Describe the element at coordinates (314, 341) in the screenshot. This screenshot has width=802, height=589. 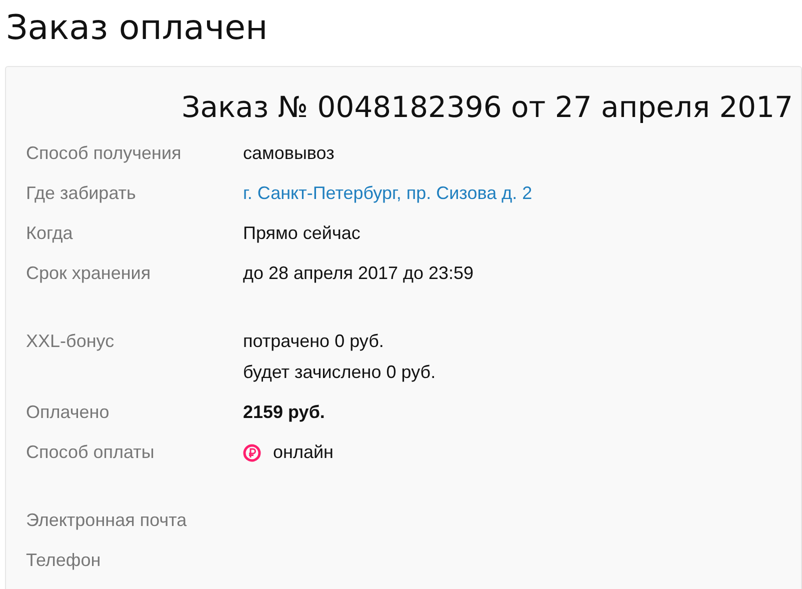
I see `field-value: потрачено 0 руб.` at that location.